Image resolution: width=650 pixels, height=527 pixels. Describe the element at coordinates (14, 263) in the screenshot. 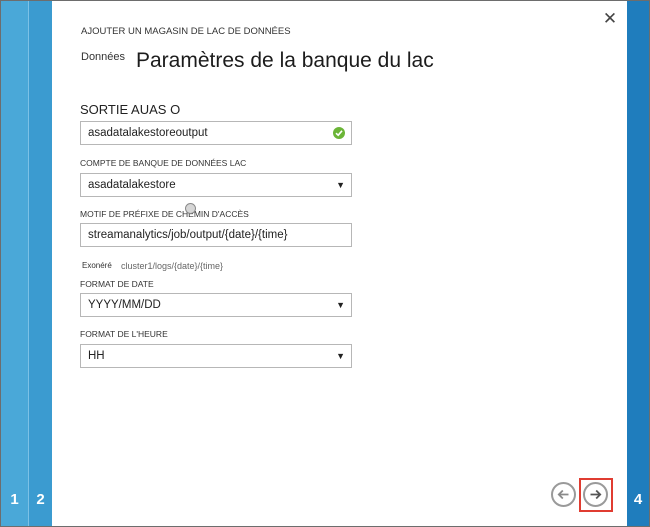

I see `step-1-rail: 1` at that location.